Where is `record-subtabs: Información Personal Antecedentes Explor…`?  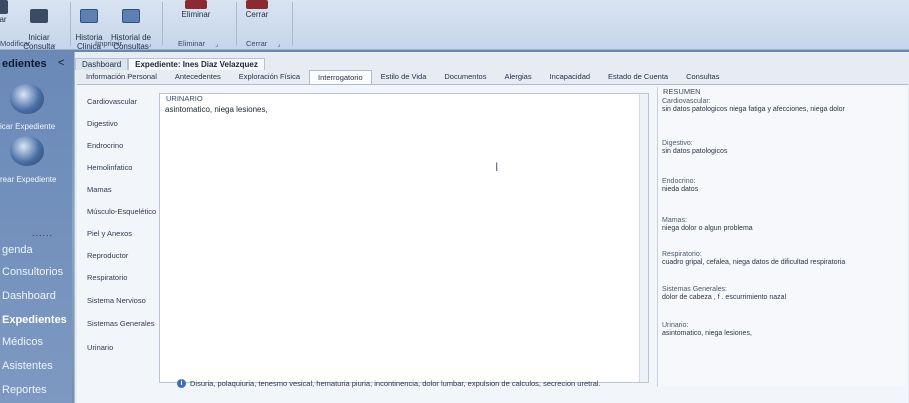 record-subtabs: Información Personal Antecedentes Explor… is located at coordinates (402, 77).